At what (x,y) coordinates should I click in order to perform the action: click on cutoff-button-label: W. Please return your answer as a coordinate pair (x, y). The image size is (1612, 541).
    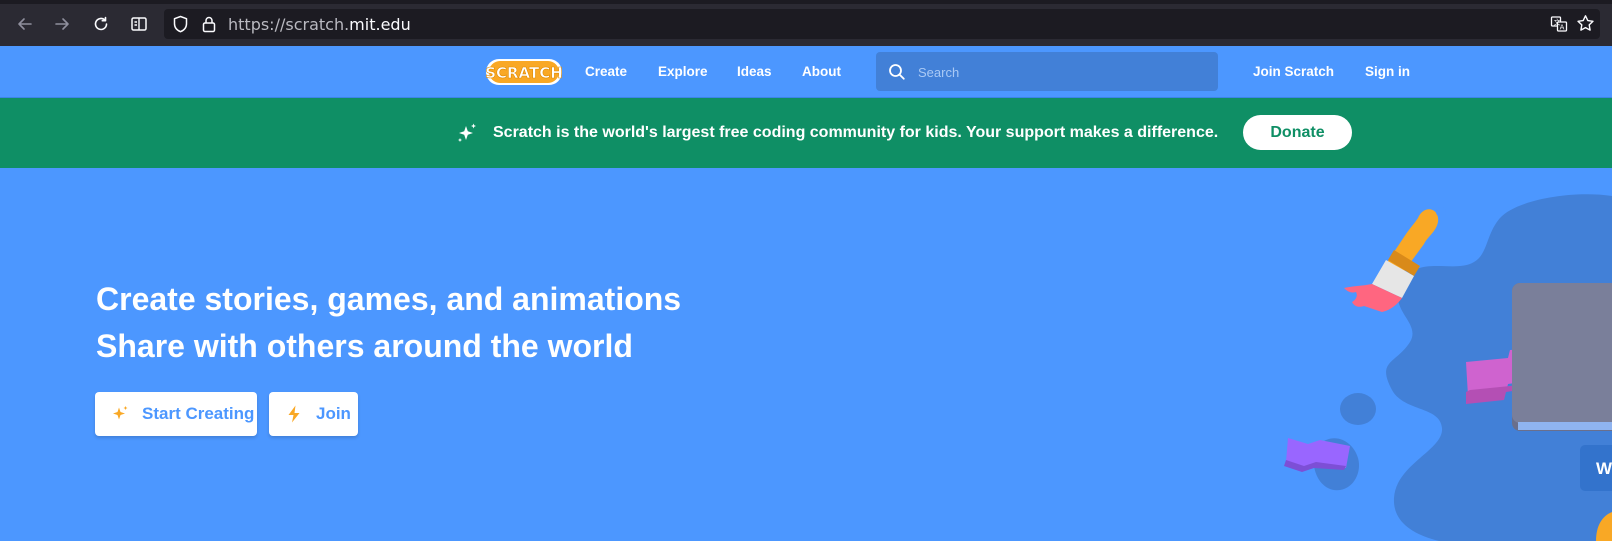
    Looking at the image, I should click on (1604, 468).